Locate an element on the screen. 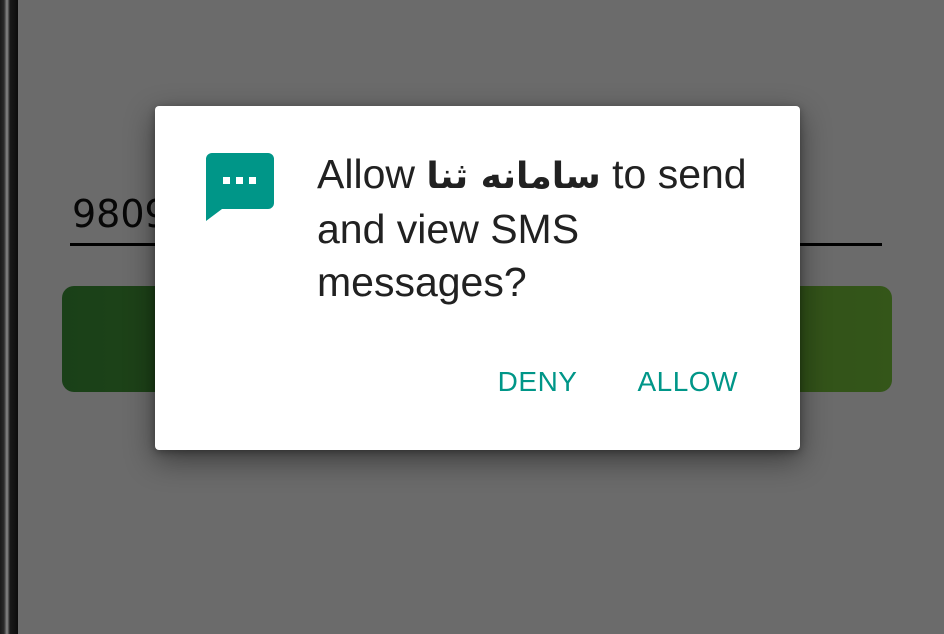  app-name: سامانه ثنا is located at coordinates (513, 176).